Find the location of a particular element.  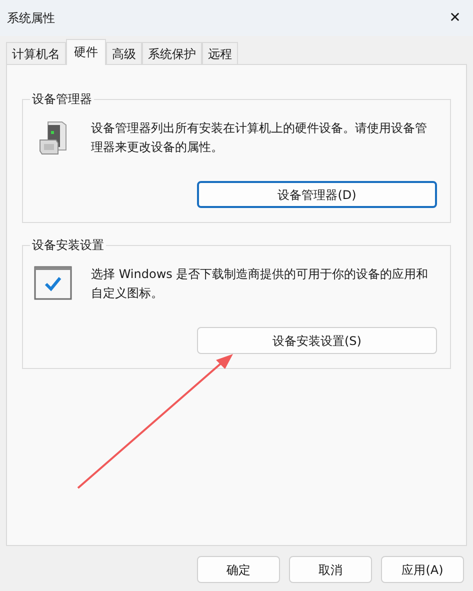

group-title: 设备安装设置 is located at coordinates (68, 245).